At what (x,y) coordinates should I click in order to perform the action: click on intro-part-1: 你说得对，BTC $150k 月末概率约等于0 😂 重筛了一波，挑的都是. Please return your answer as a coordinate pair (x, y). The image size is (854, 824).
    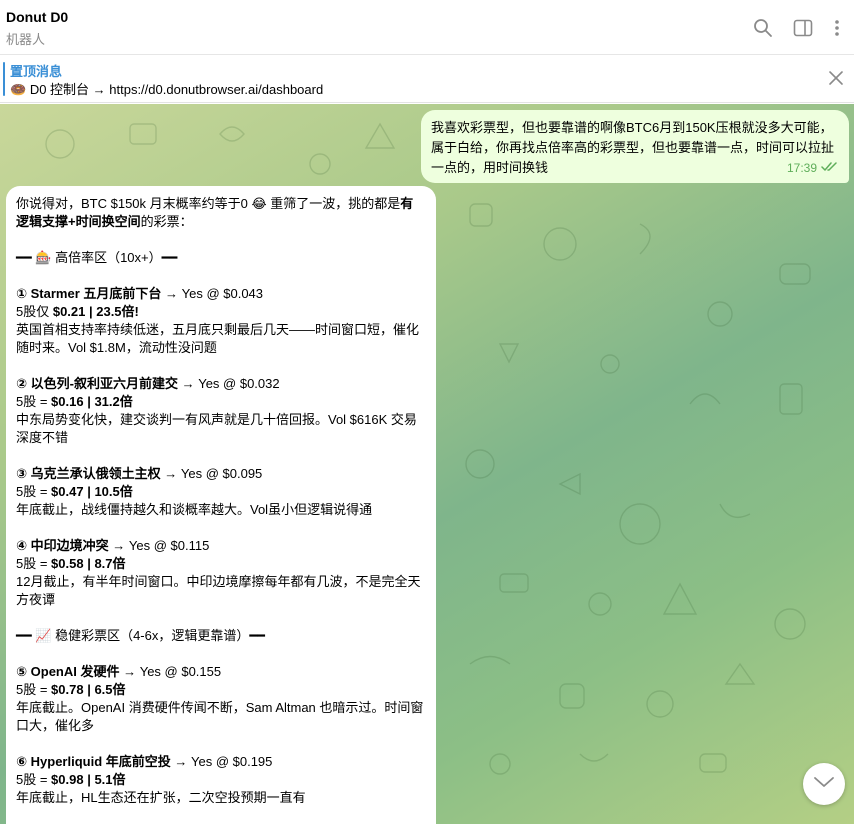
    Looking at the image, I should click on (208, 203).